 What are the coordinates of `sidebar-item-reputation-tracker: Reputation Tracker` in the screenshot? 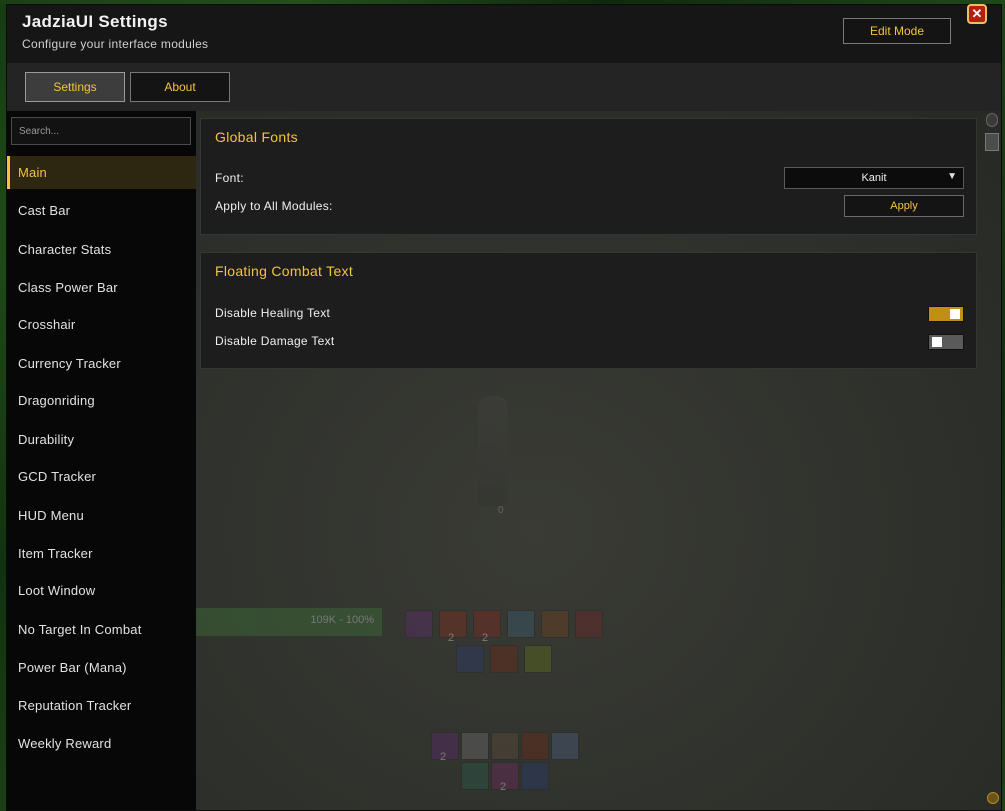 It's located at (101, 705).